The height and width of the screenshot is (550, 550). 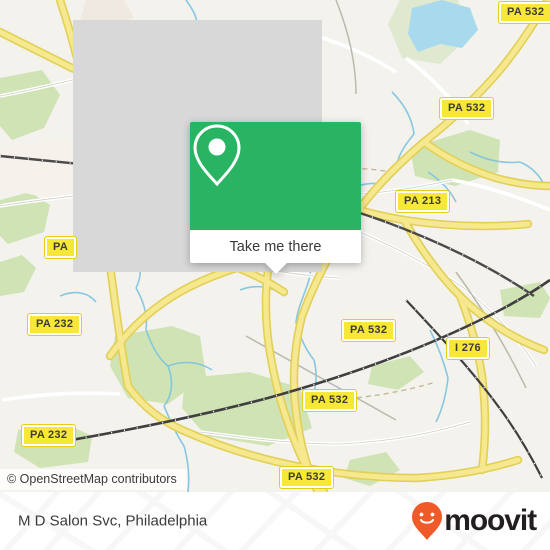 What do you see at coordinates (427, 521) in the screenshot?
I see `moovit-smiley-pin-icon` at bounding box center [427, 521].